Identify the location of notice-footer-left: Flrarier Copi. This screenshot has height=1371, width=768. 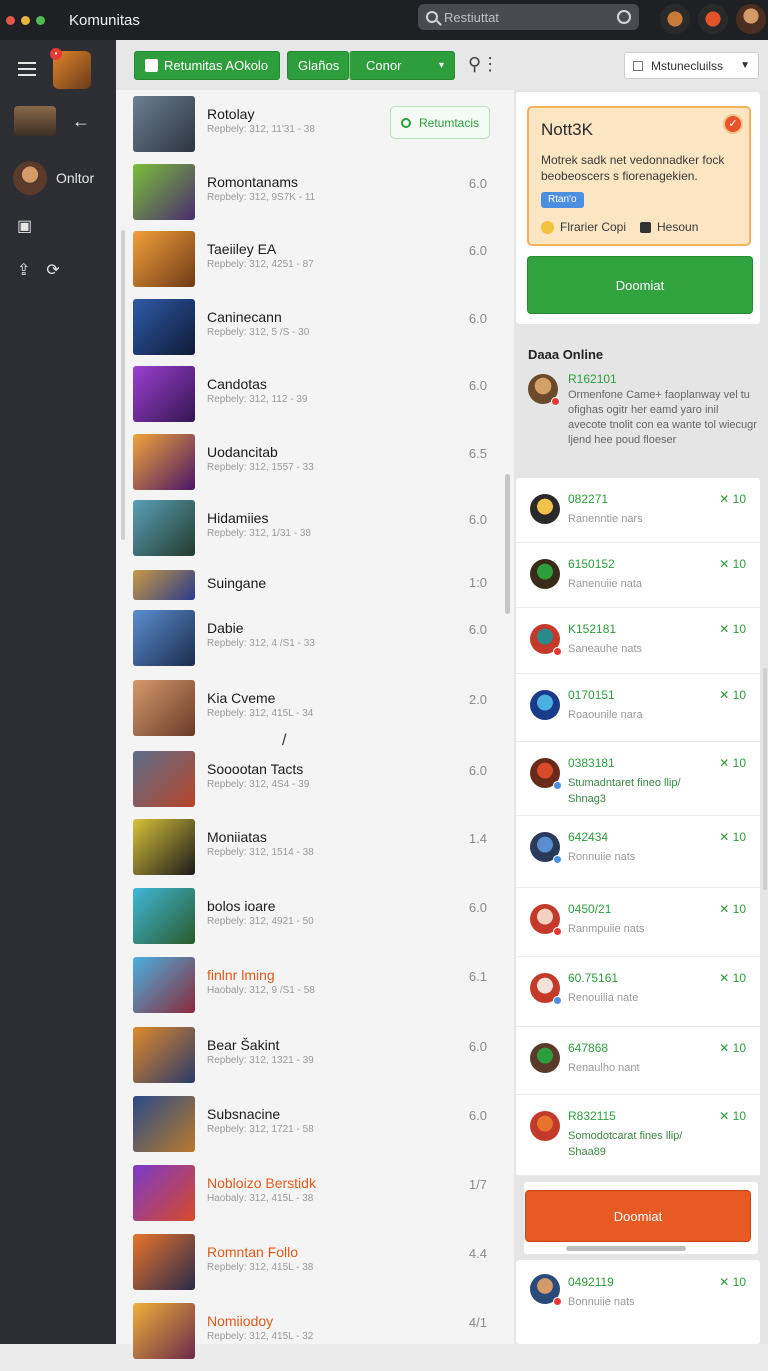
(593, 227).